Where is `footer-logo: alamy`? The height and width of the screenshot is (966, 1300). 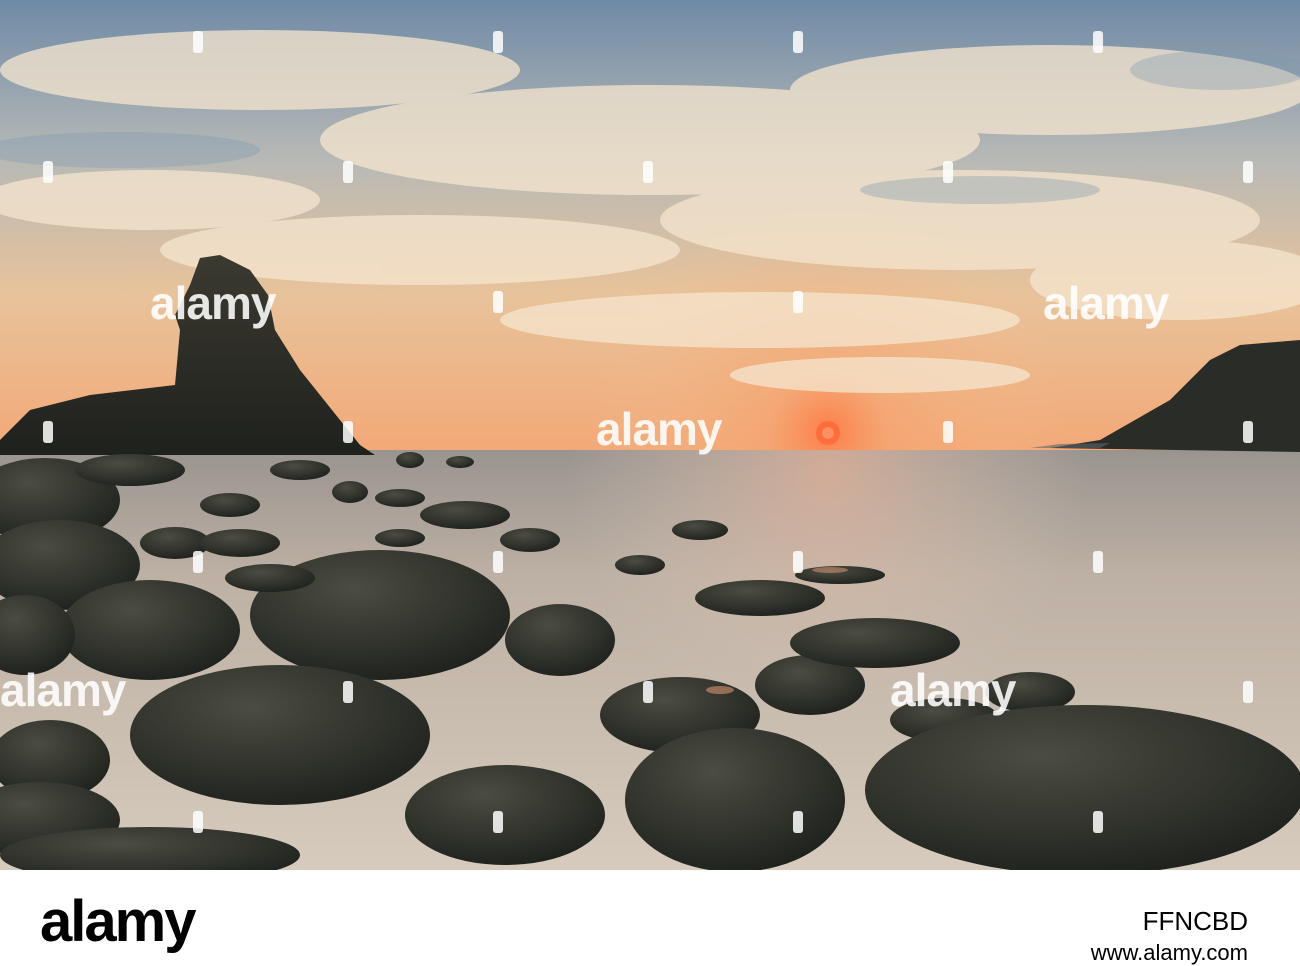
footer-logo: alamy is located at coordinates (118, 921).